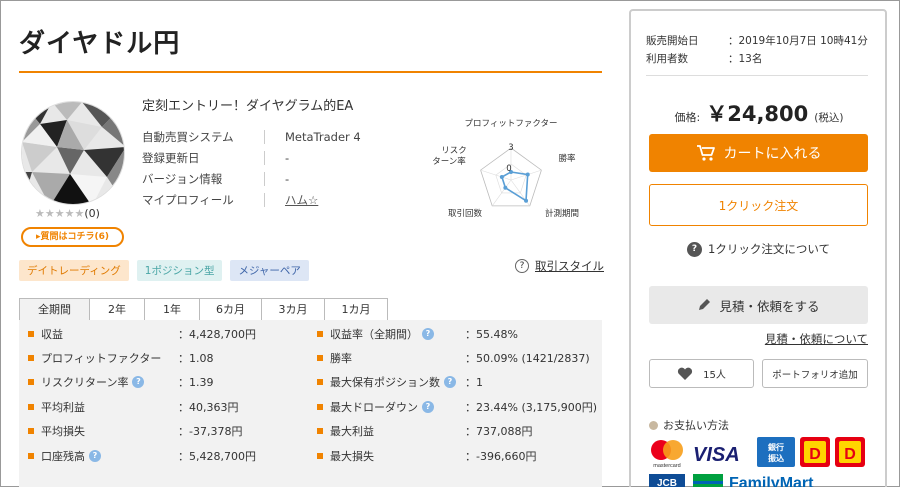 This screenshot has width=900, height=487. Describe the element at coordinates (775, 447) in the screenshot. I see `svg-text: 銀行` at that location.